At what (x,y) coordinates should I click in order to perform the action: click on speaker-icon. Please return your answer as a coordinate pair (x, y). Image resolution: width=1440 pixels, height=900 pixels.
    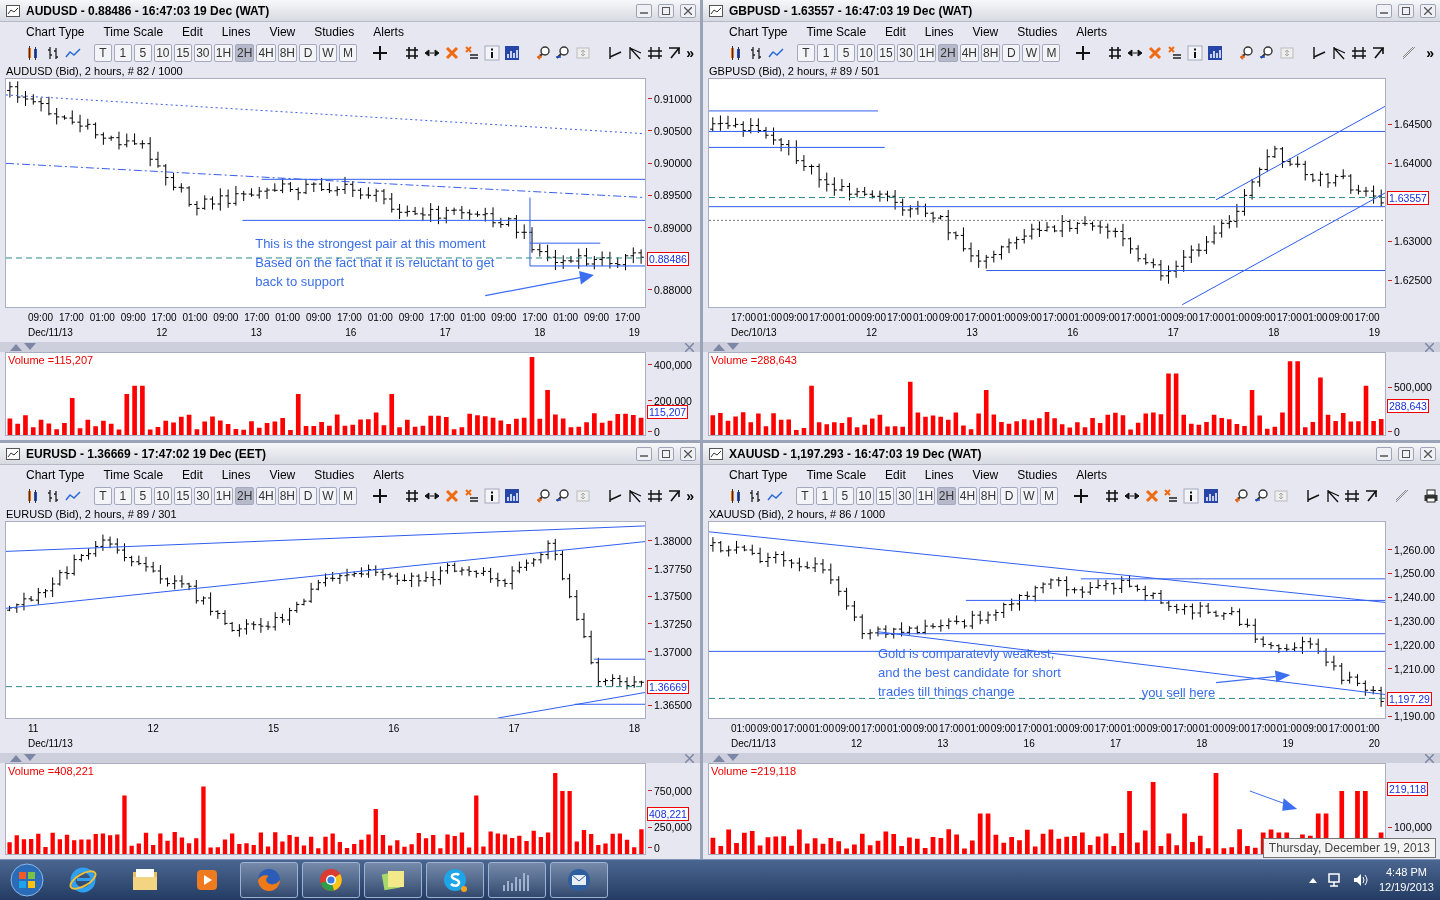
    Looking at the image, I should click on (1360, 880).